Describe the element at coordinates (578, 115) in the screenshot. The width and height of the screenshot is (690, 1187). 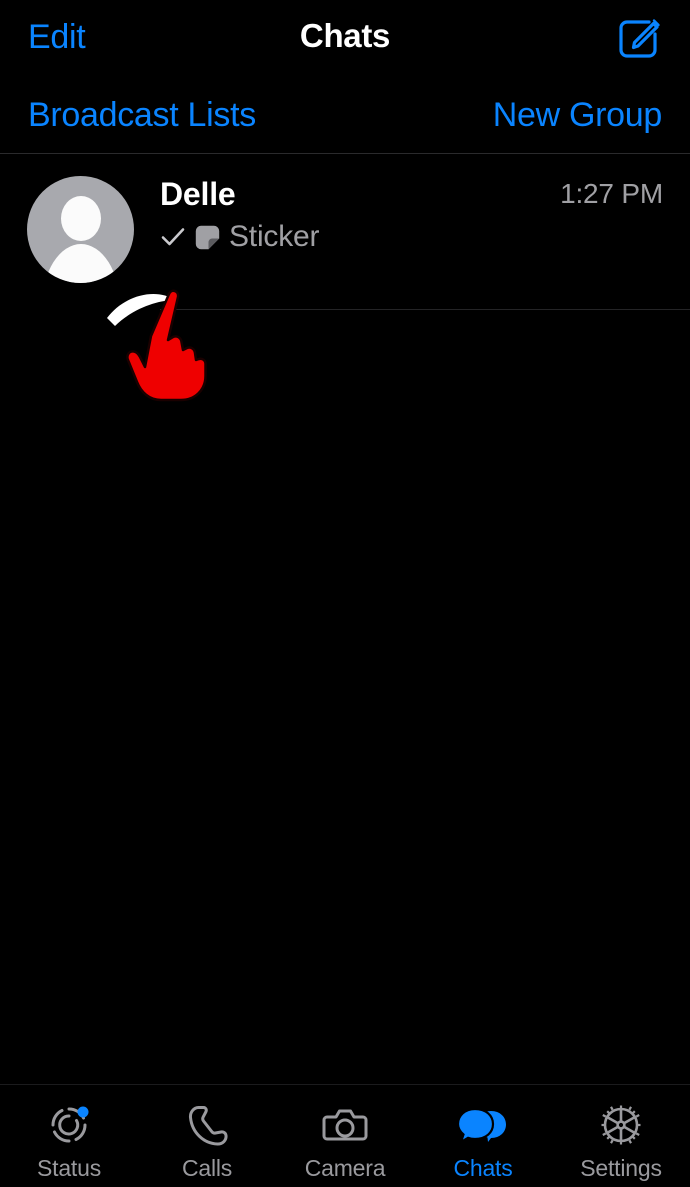
I see `new-group-button: New Group` at that location.